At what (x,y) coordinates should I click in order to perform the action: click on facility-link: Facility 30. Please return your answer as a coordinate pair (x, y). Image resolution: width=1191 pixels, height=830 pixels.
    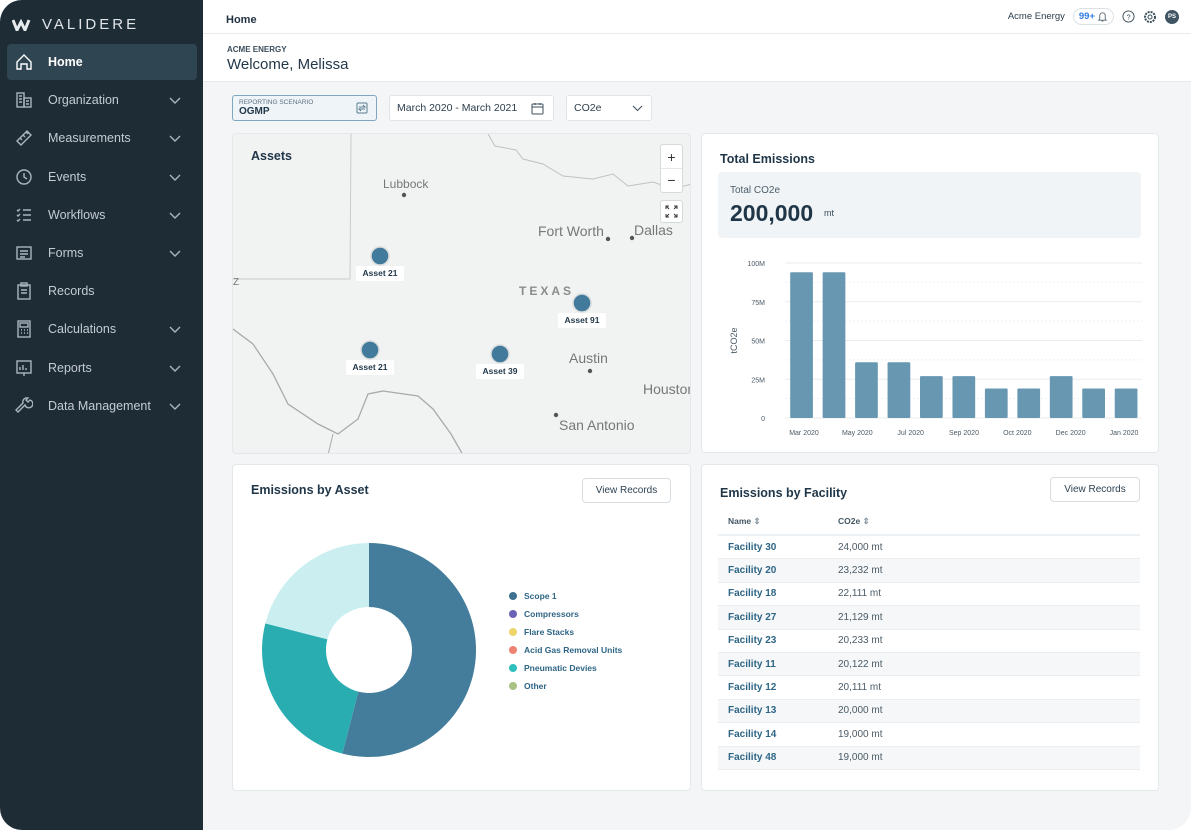
    Looking at the image, I should click on (778, 547).